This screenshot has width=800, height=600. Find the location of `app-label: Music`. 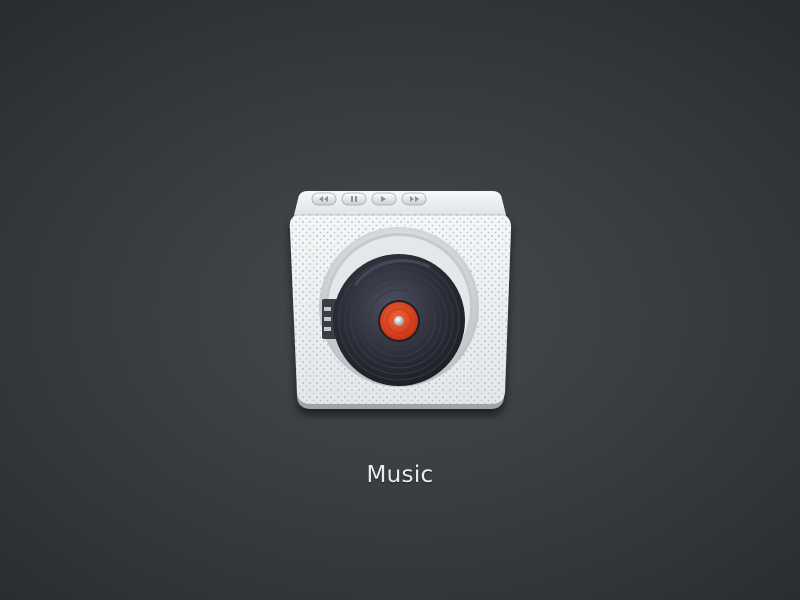

app-label: Music is located at coordinates (400, 475).